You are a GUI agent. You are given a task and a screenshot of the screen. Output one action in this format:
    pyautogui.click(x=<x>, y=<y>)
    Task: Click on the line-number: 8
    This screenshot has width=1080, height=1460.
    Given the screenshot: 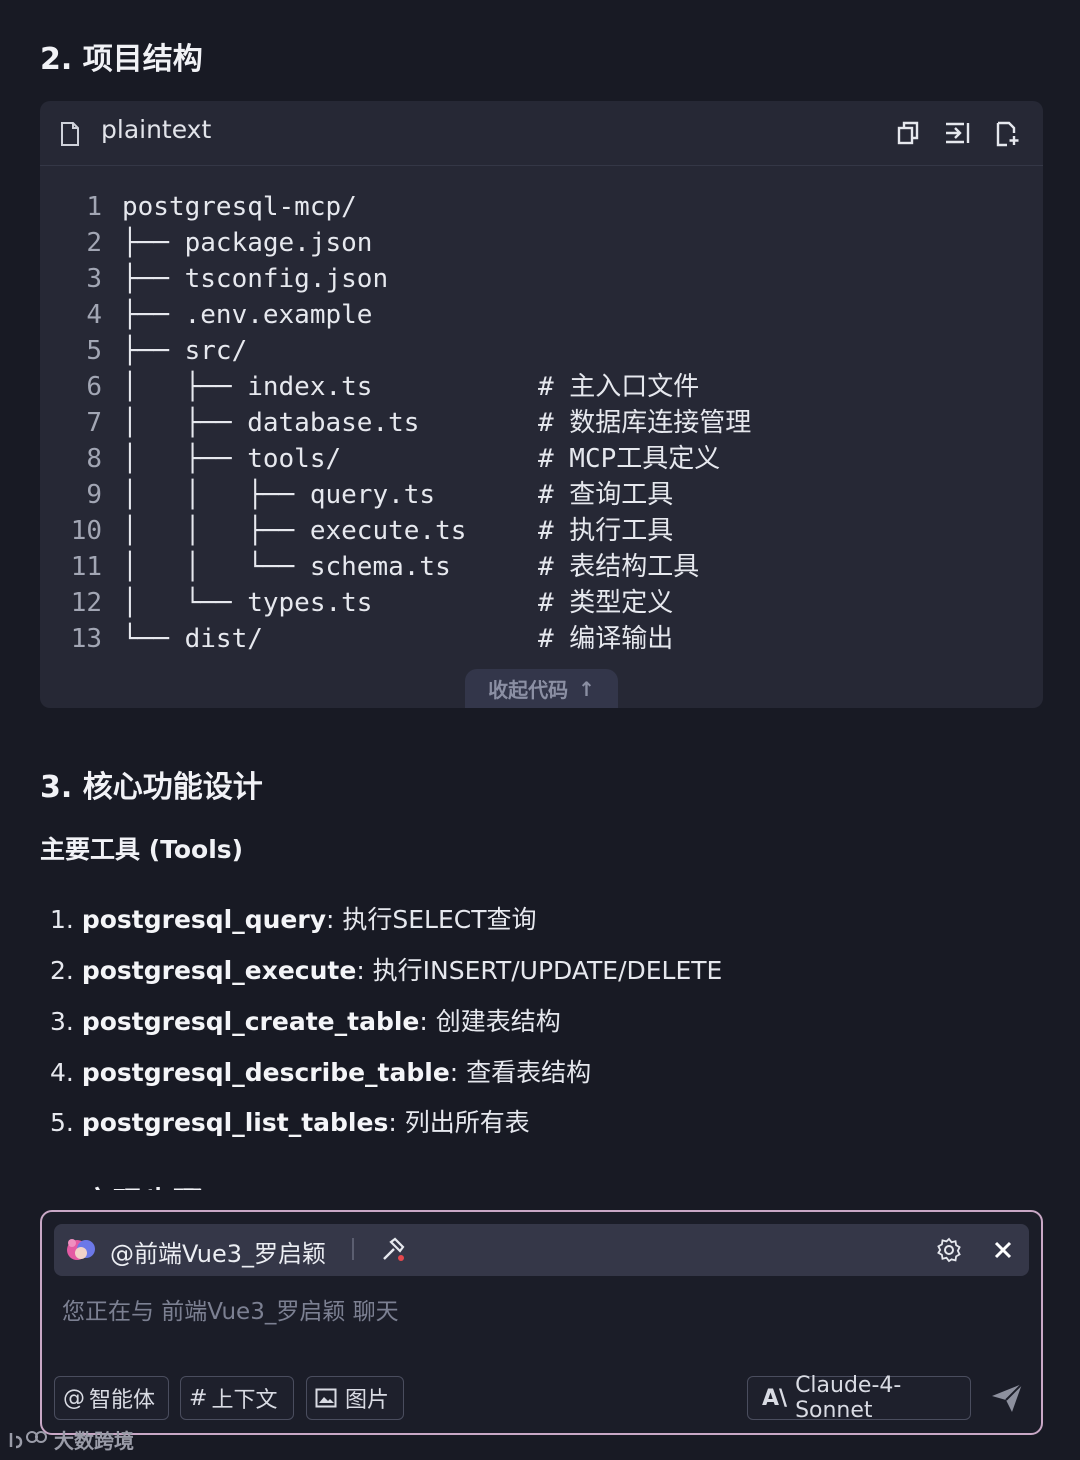 What is the action you would take?
    pyautogui.click(x=94, y=459)
    